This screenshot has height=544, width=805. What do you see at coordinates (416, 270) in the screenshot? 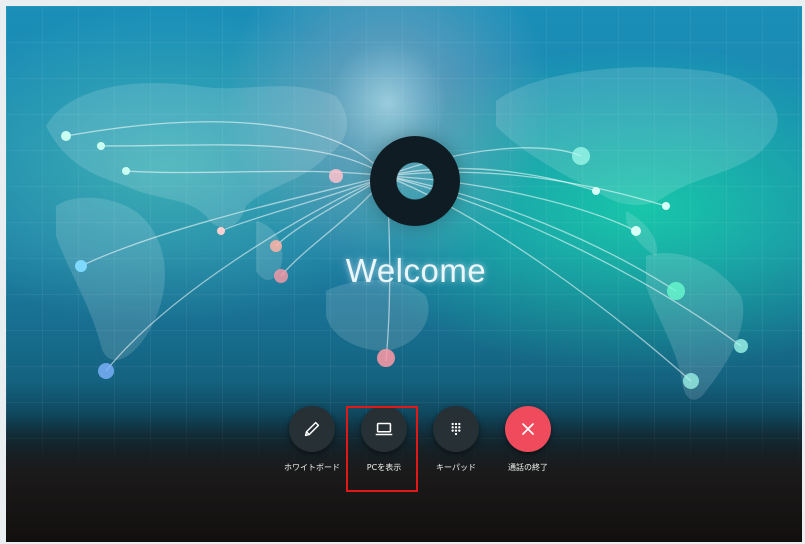
I see `welcome-text: Welcome` at bounding box center [416, 270].